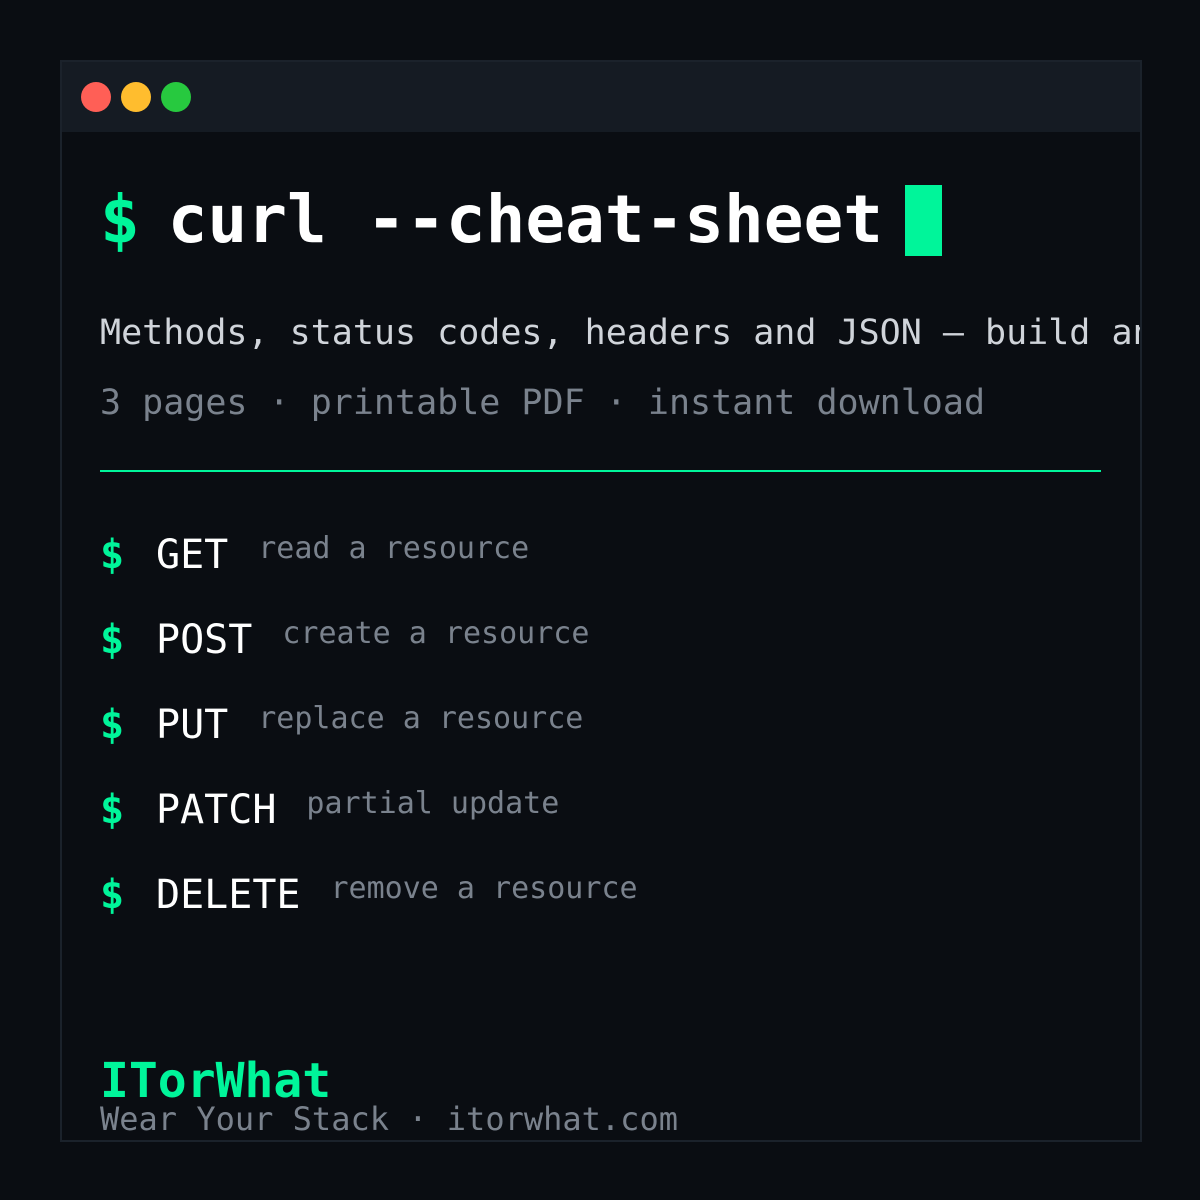 The image size is (1200, 1200). I want to click on method-row-patch: $ PATCH partial update, so click(330, 811).